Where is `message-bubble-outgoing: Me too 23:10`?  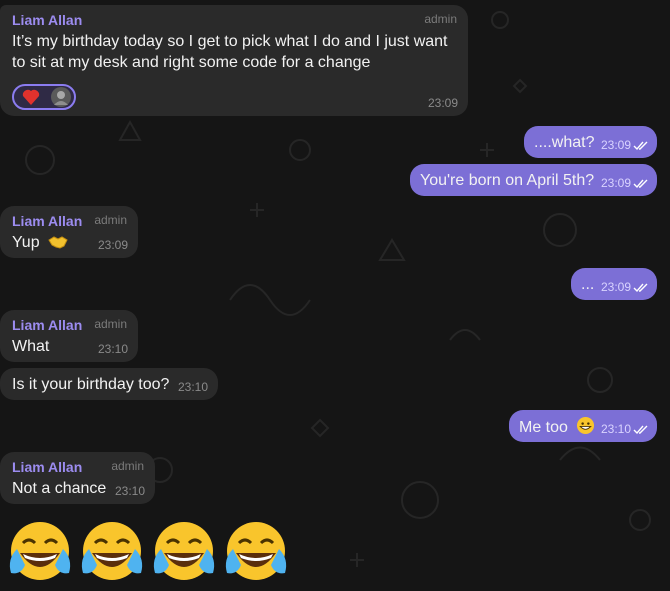 message-bubble-outgoing: Me too 23:10 is located at coordinates (583, 426).